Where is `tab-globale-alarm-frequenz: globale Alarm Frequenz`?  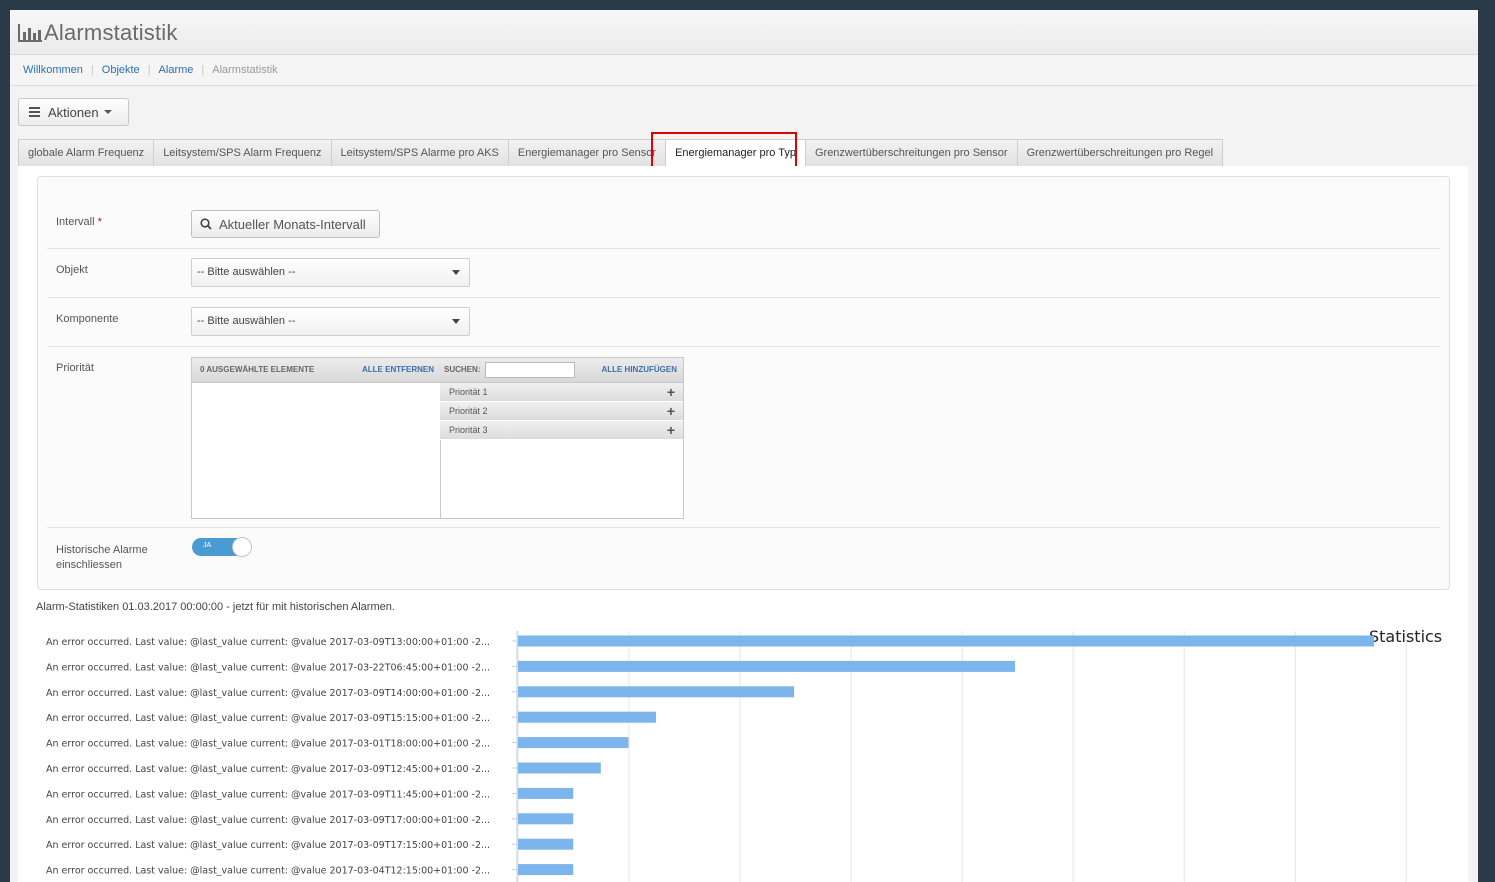
tab-globale-alarm-frequenz: globale Alarm Frequenz is located at coordinates (86, 153).